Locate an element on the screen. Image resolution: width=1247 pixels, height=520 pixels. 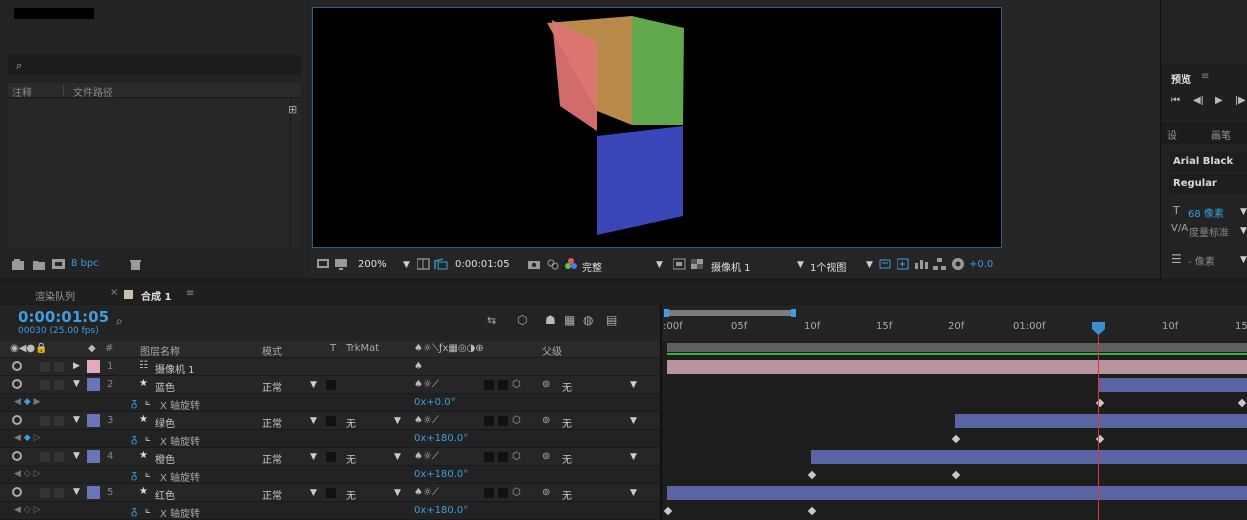
draft-3d-icon: ⬡ is located at coordinates (522, 320).